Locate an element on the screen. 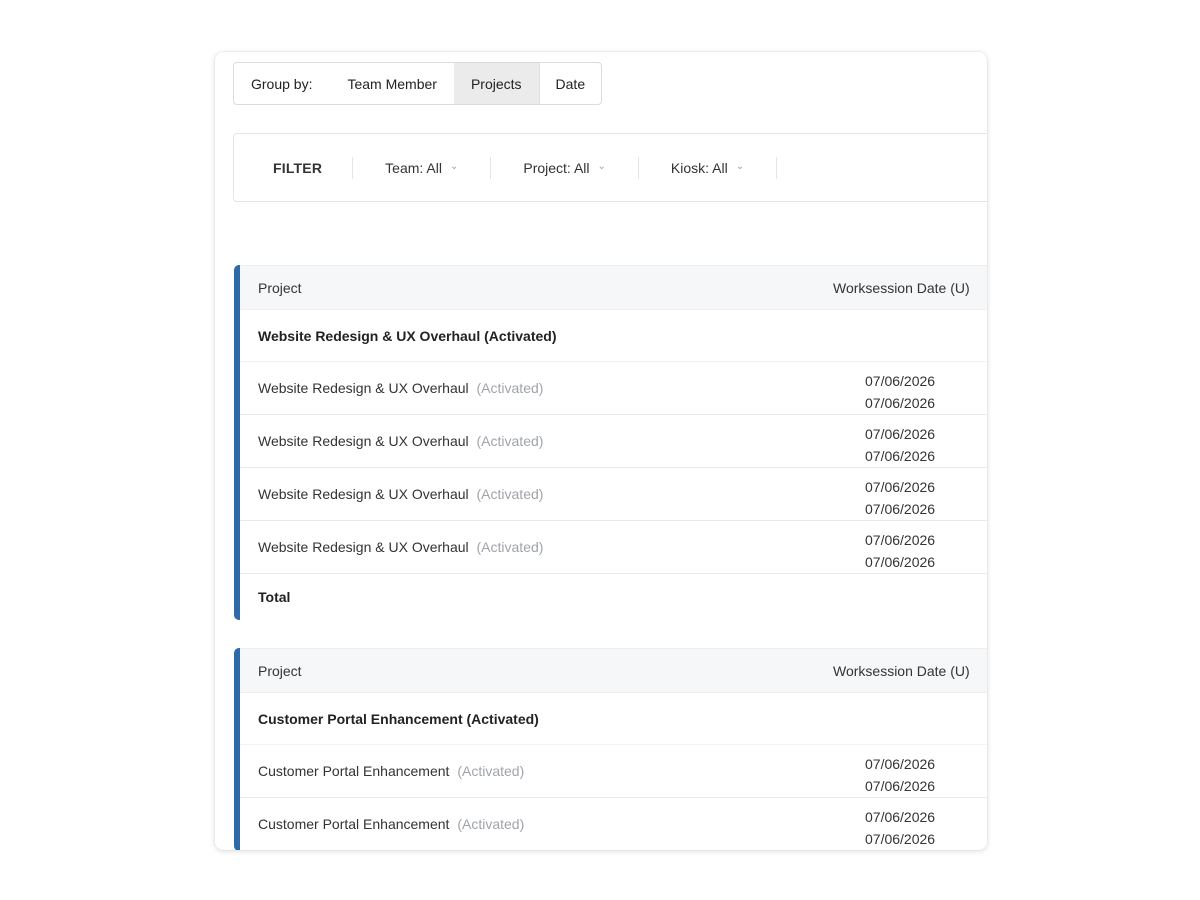  filter-title: FILTER is located at coordinates (298, 167).